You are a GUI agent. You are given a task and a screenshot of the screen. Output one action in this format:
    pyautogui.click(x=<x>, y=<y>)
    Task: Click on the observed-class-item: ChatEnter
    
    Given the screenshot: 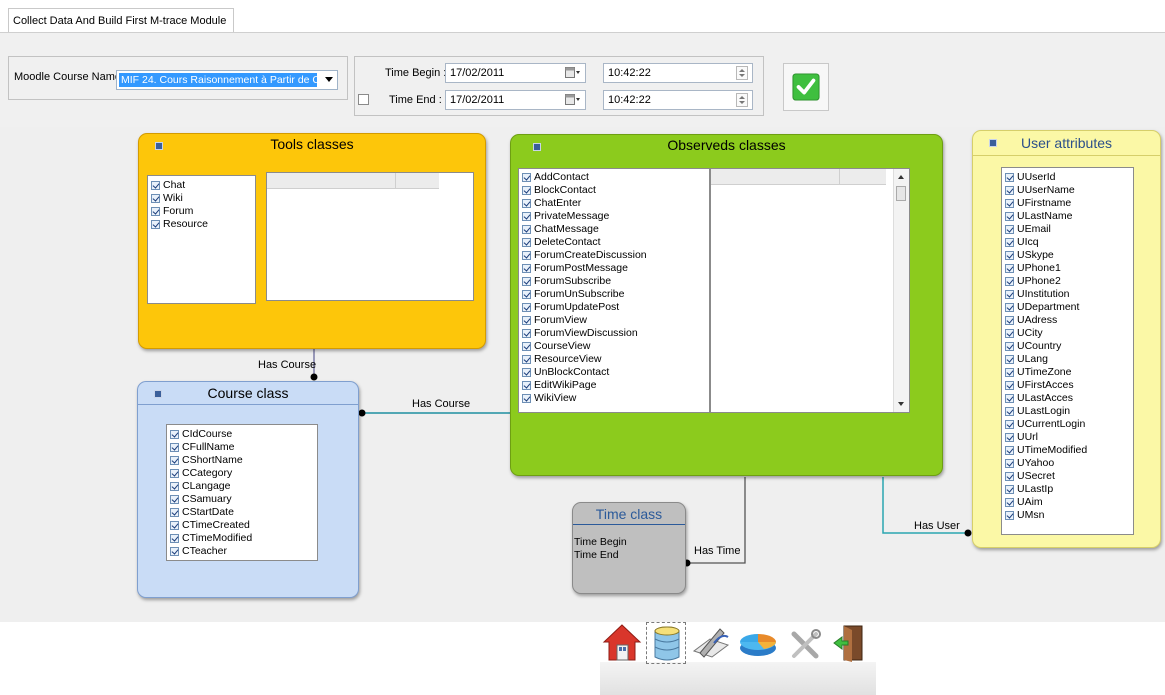 What is the action you would take?
    pyautogui.click(x=614, y=203)
    